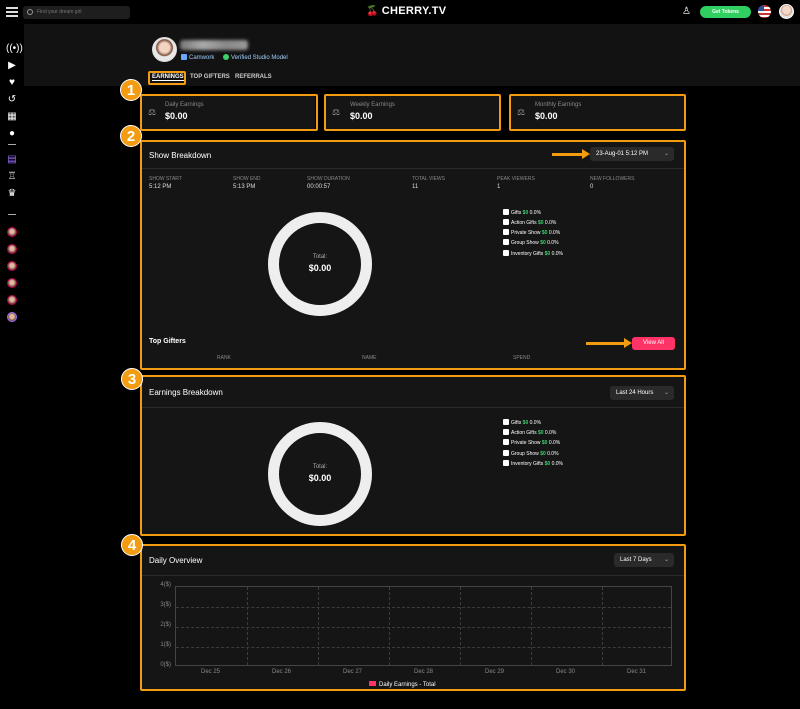 The width and height of the screenshot is (800, 709). I want to click on show-duration-header: SHOW DURATION, so click(328, 179).